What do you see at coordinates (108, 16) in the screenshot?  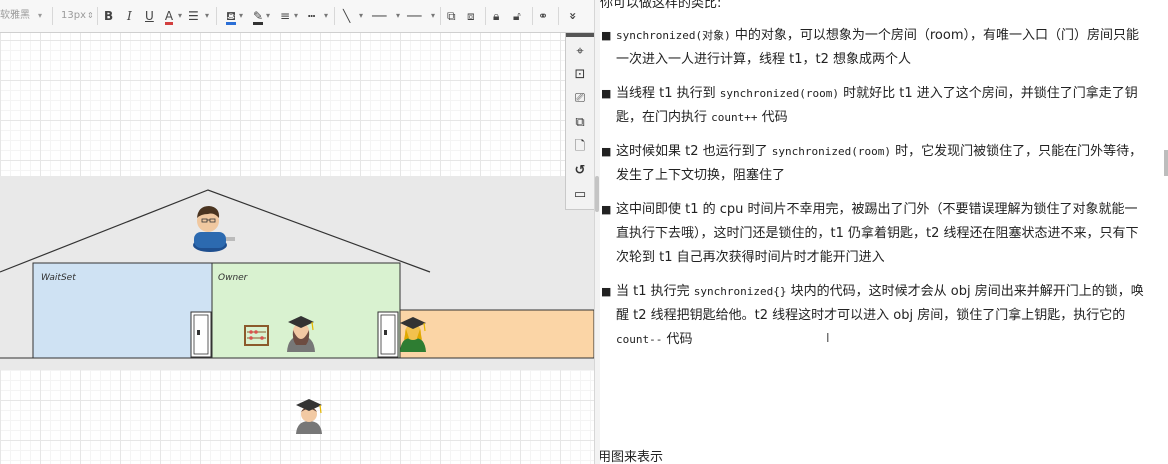 I see `bold-button: B` at bounding box center [108, 16].